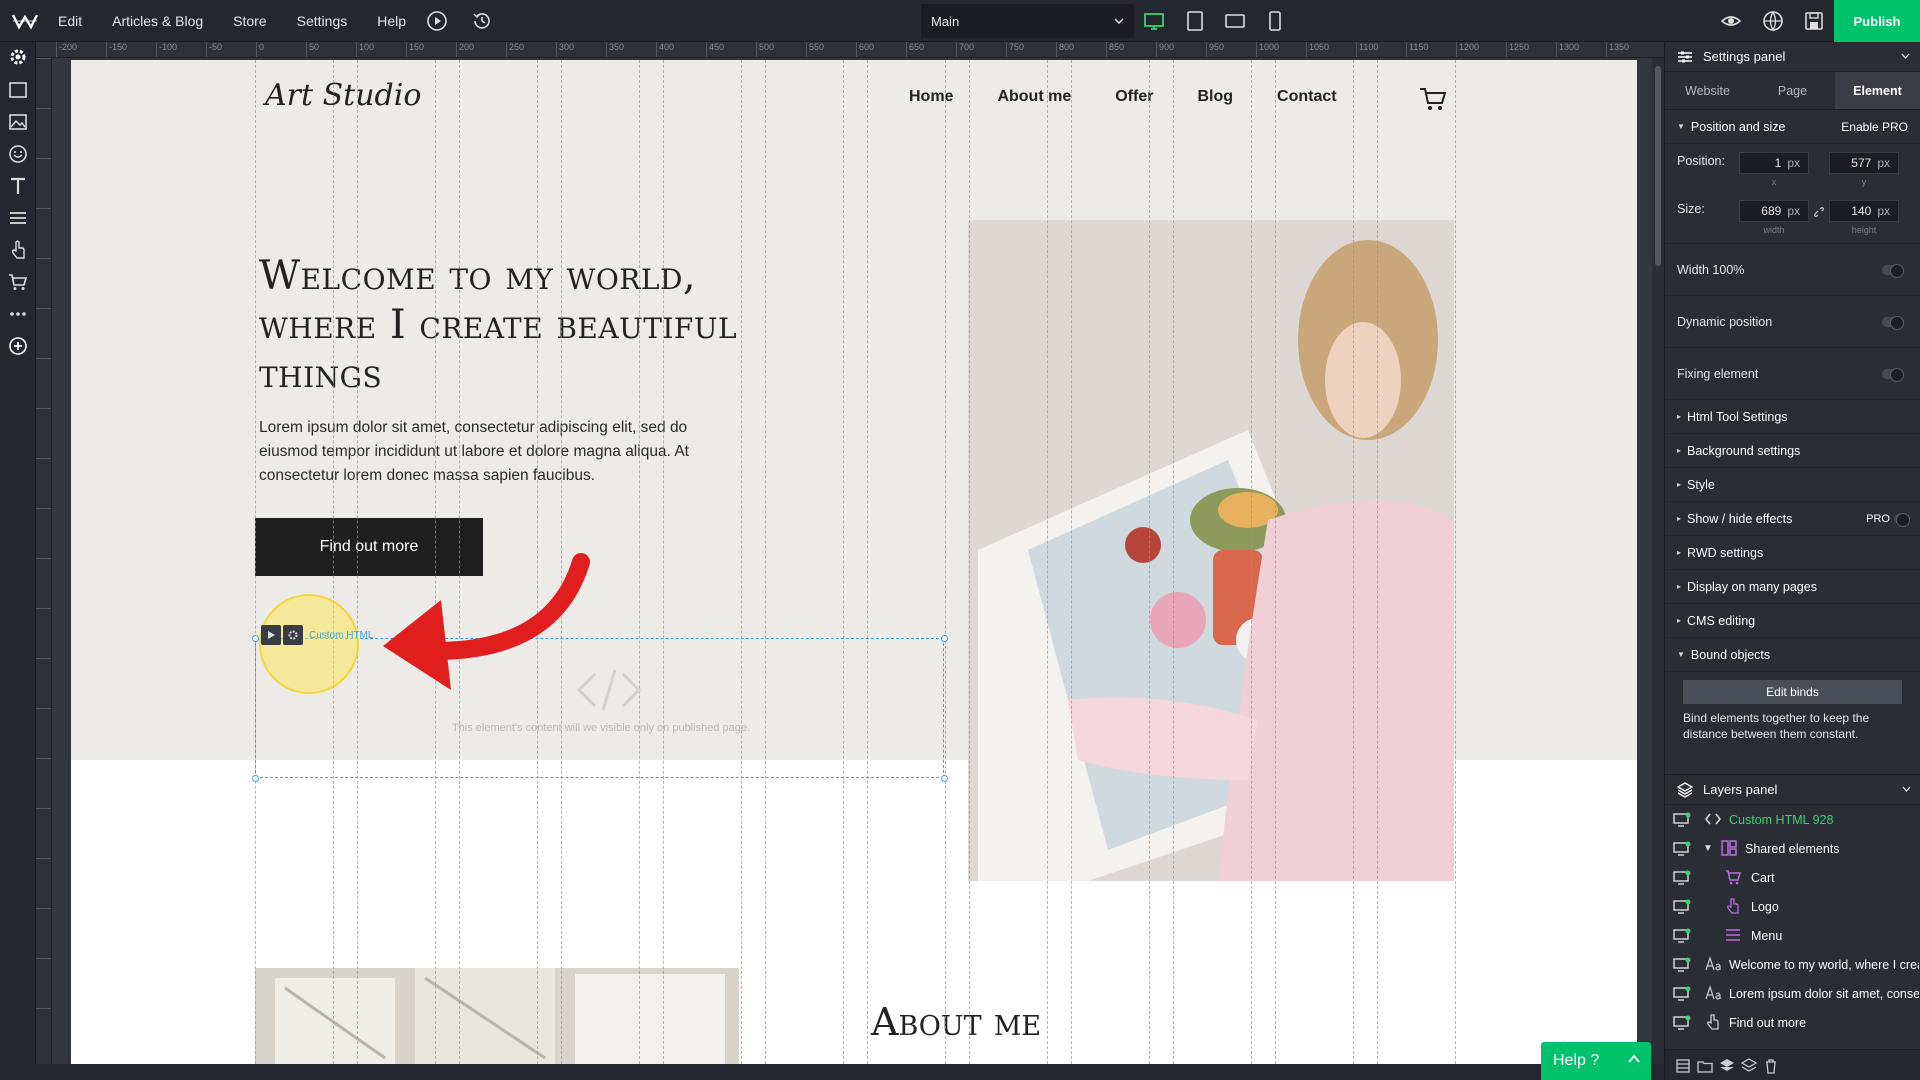  I want to click on menu-store: Store, so click(249, 21).